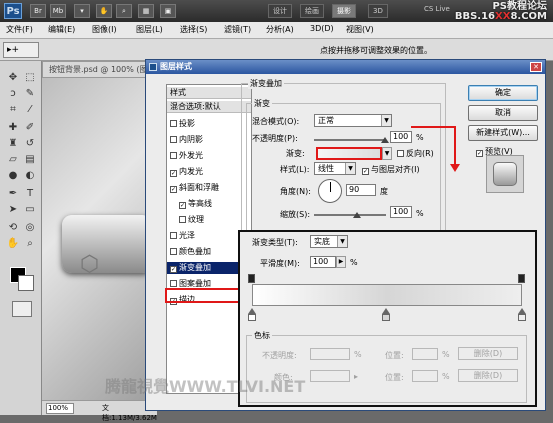 This screenshot has width=553, height=423. I want to click on lasso-tool-icon: ↄ, so click(13, 94).